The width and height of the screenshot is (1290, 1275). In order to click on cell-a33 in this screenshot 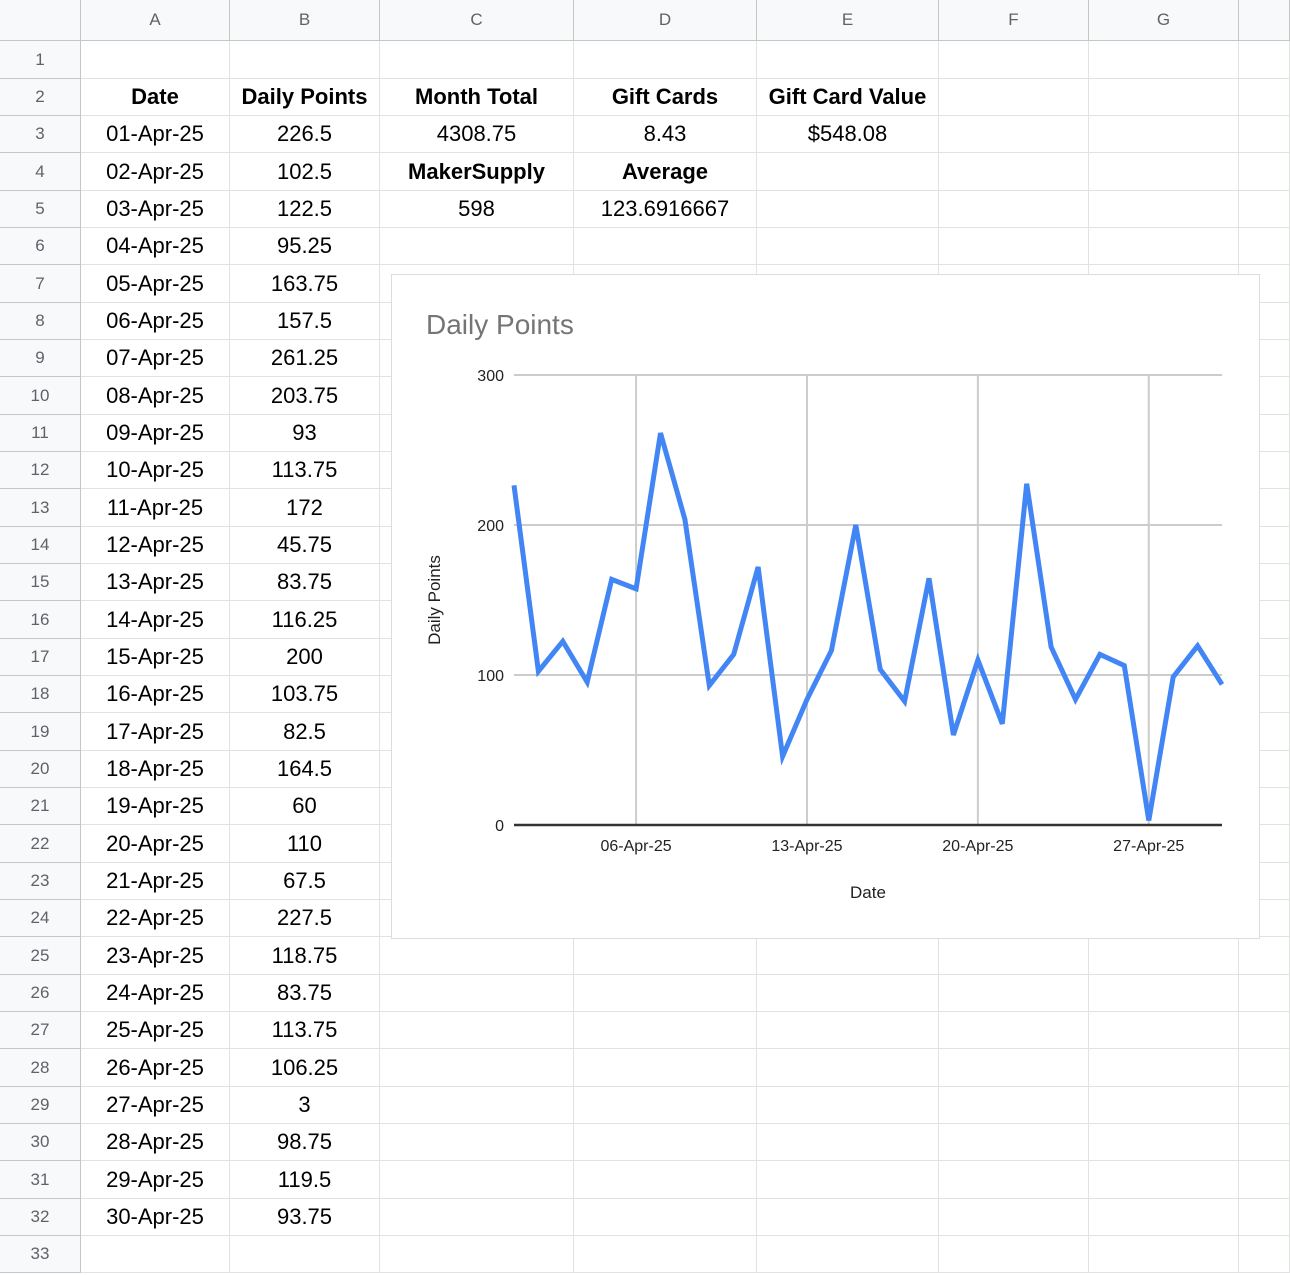, I will do `click(155, 1254)`.